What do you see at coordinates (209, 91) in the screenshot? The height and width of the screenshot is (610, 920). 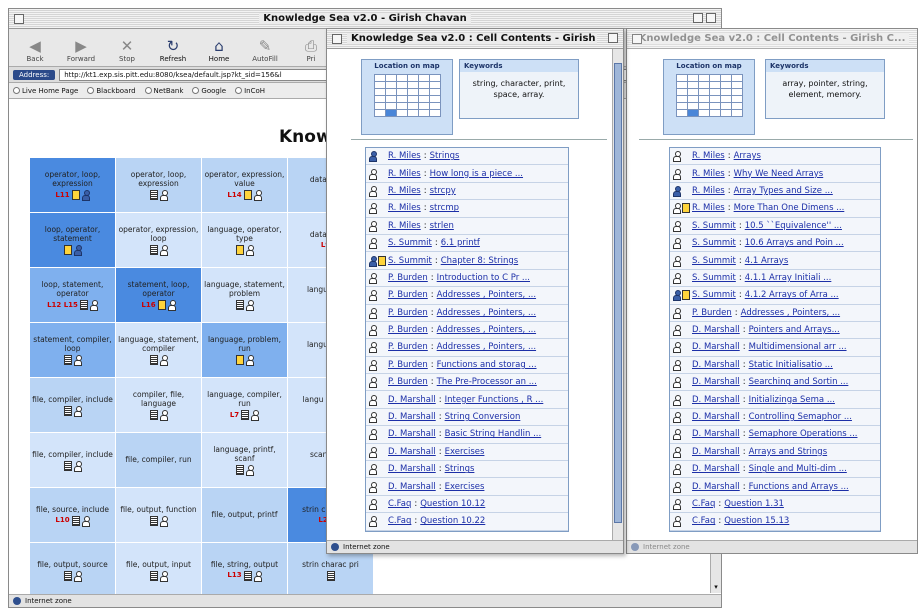 I see `favorite-link: Google` at bounding box center [209, 91].